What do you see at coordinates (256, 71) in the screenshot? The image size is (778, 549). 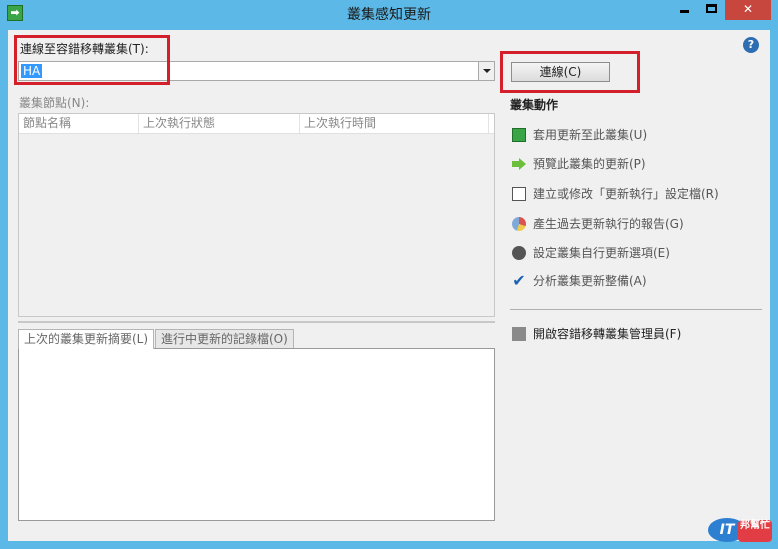 I see `cluster-combobox: HA` at bounding box center [256, 71].